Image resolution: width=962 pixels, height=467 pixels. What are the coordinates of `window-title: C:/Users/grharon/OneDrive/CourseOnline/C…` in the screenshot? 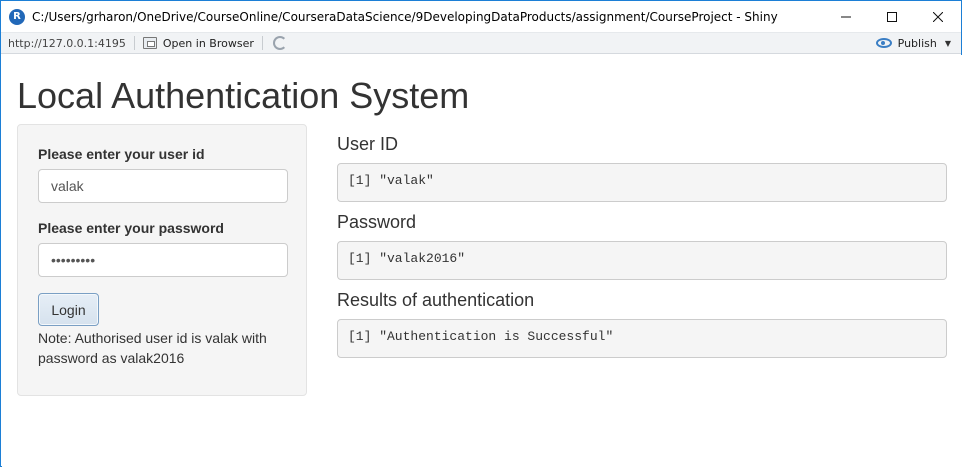 It's located at (405, 16).